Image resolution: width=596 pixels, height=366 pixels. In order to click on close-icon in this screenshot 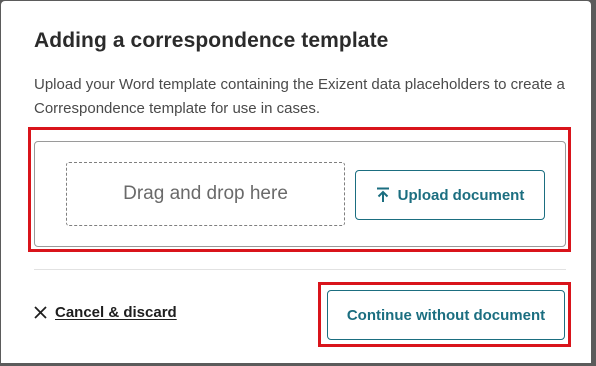, I will do `click(40, 312)`.